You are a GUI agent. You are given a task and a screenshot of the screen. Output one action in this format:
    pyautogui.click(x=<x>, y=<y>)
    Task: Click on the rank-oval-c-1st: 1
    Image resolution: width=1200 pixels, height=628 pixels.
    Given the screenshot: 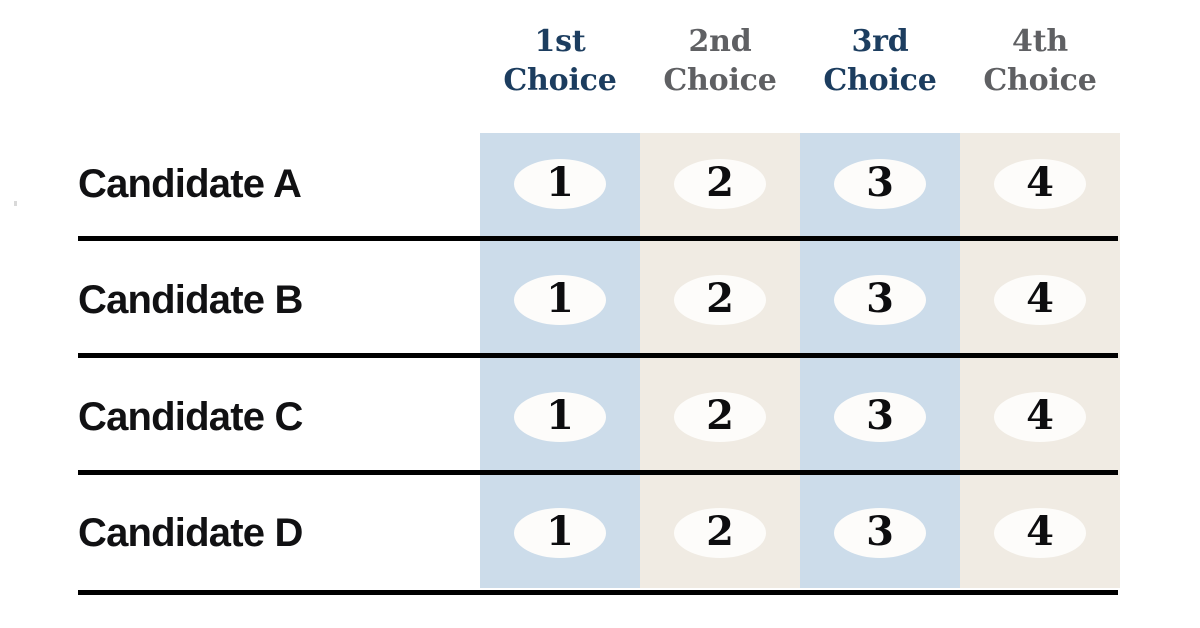 What is the action you would take?
    pyautogui.click(x=560, y=417)
    